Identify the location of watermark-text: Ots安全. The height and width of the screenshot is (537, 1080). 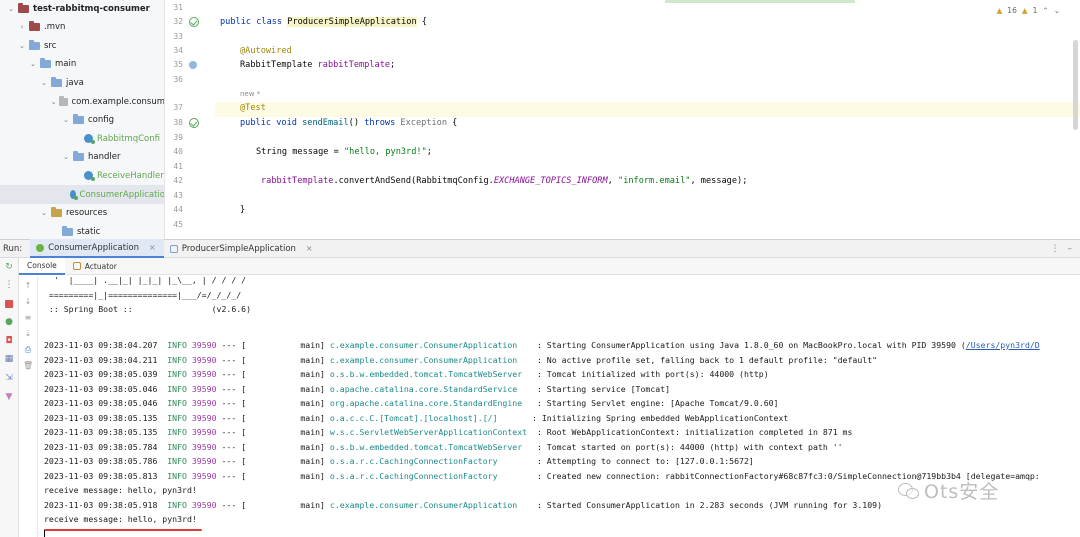
(962, 492).